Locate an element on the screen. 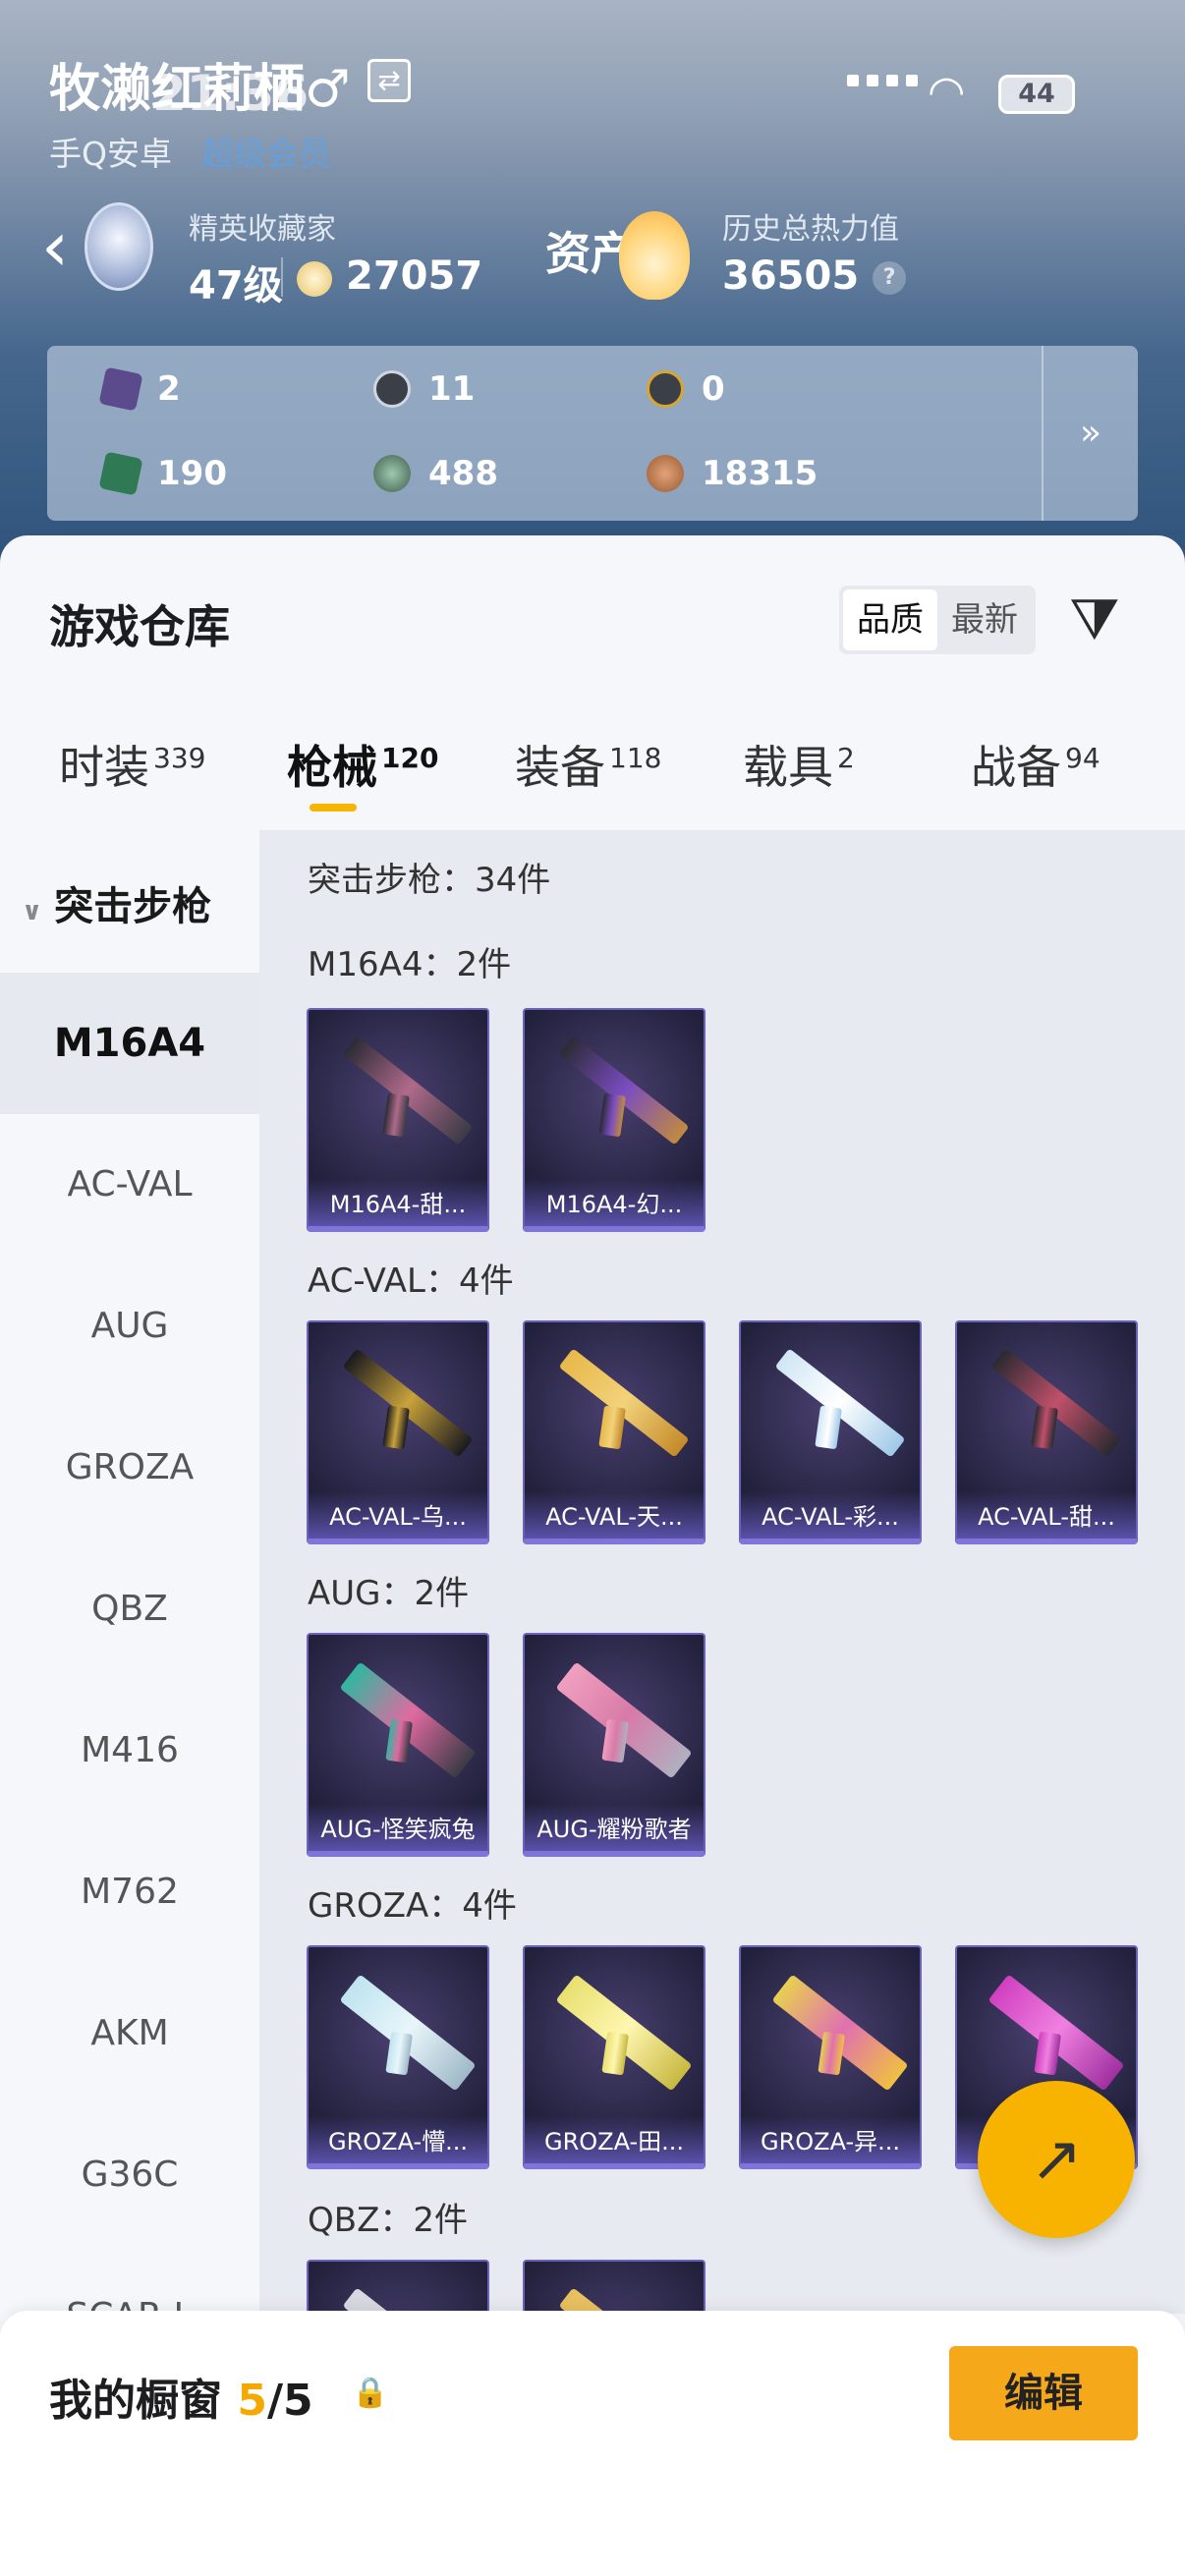  sidebar-item-qbz: QBZ is located at coordinates (130, 1609).